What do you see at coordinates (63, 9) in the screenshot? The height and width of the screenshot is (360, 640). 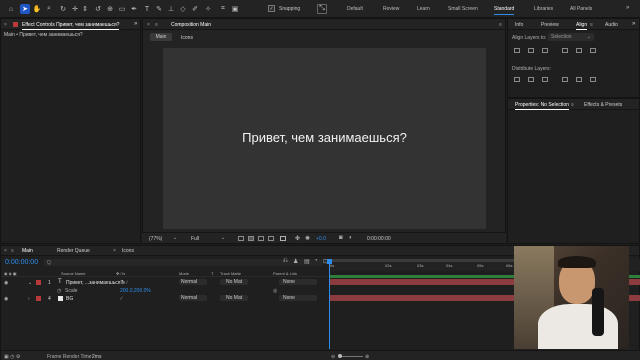 I see `orbit-tool-icon: ↻` at bounding box center [63, 9].